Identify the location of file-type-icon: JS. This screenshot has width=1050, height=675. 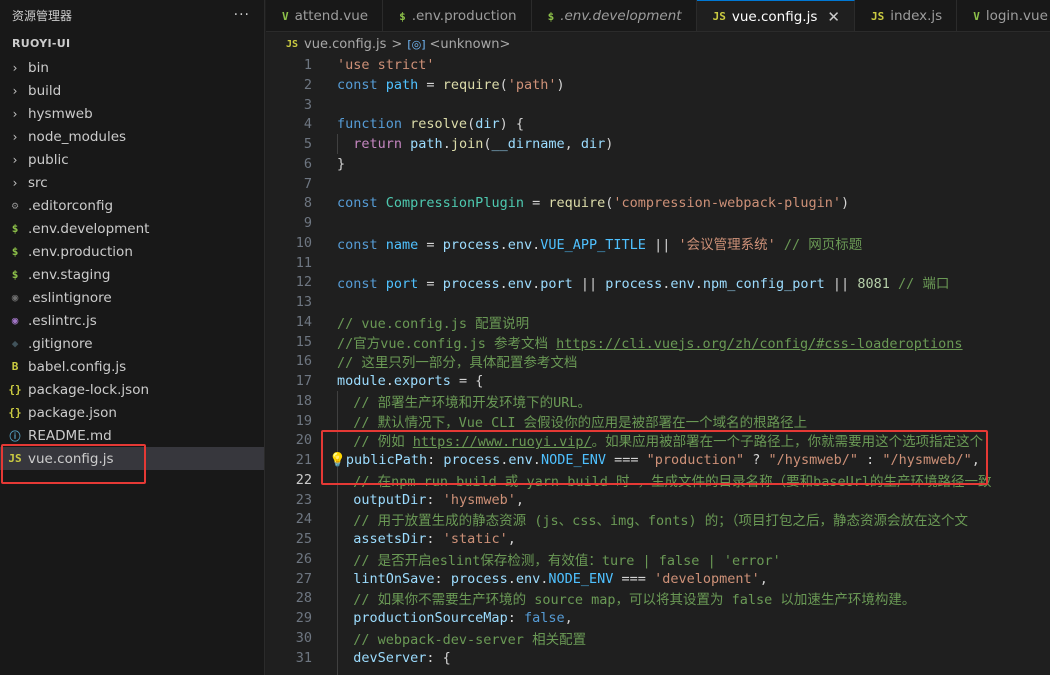
(719, 16).